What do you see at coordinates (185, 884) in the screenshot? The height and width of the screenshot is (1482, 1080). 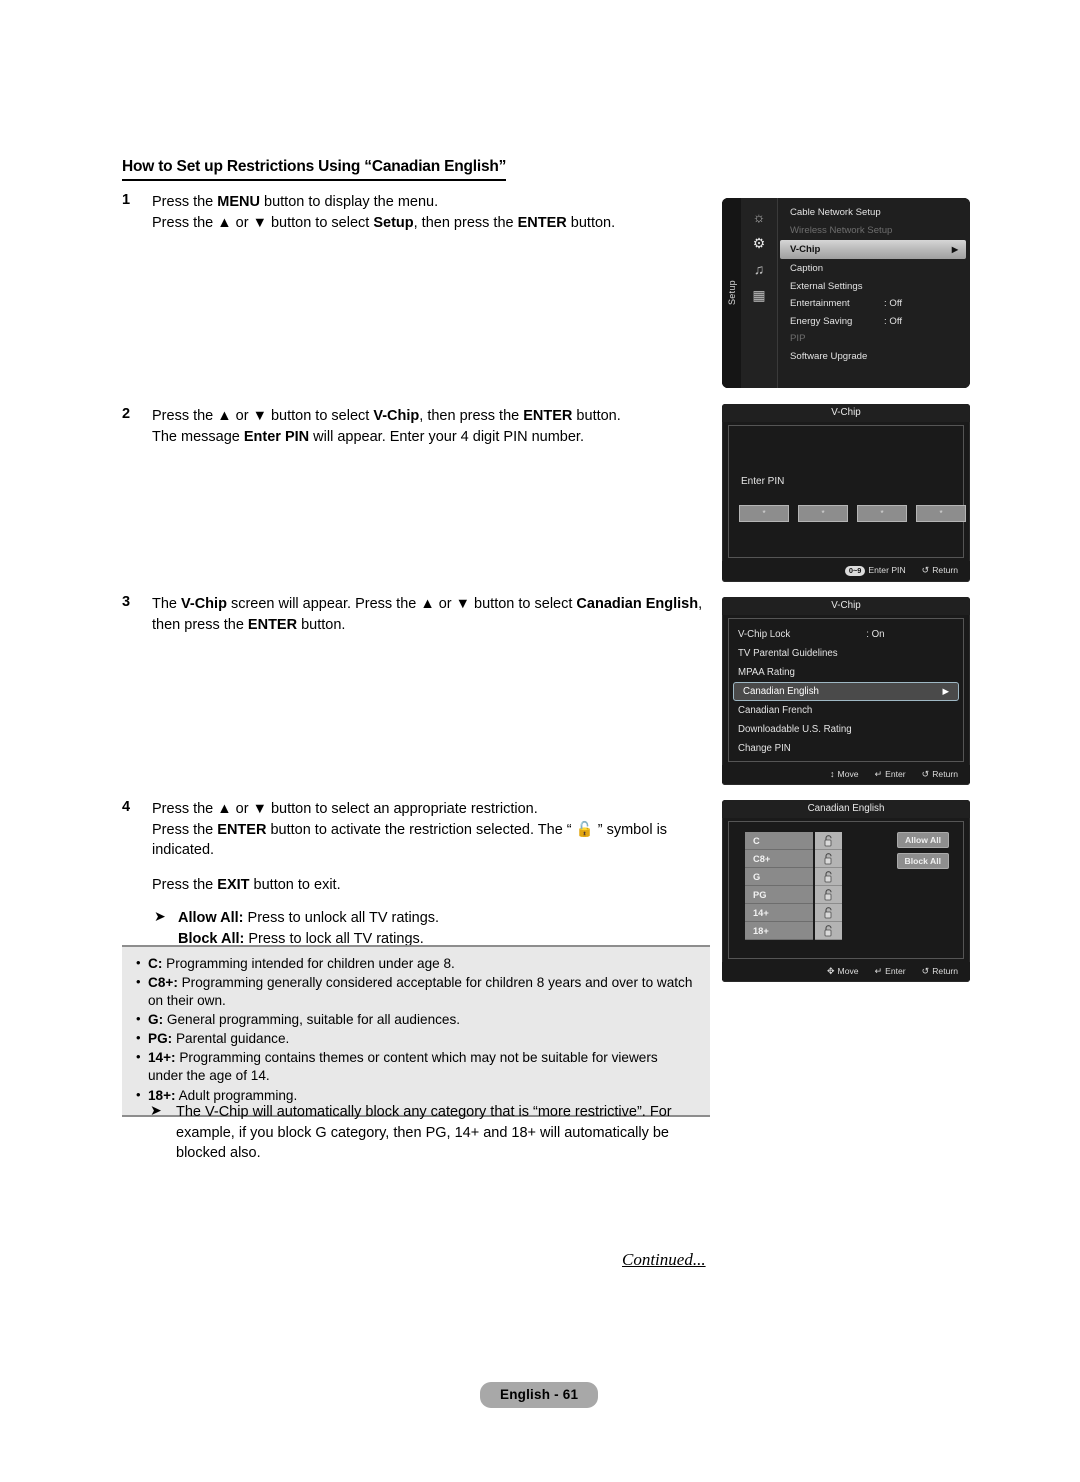 I see `step-4-line3a: Press the` at bounding box center [185, 884].